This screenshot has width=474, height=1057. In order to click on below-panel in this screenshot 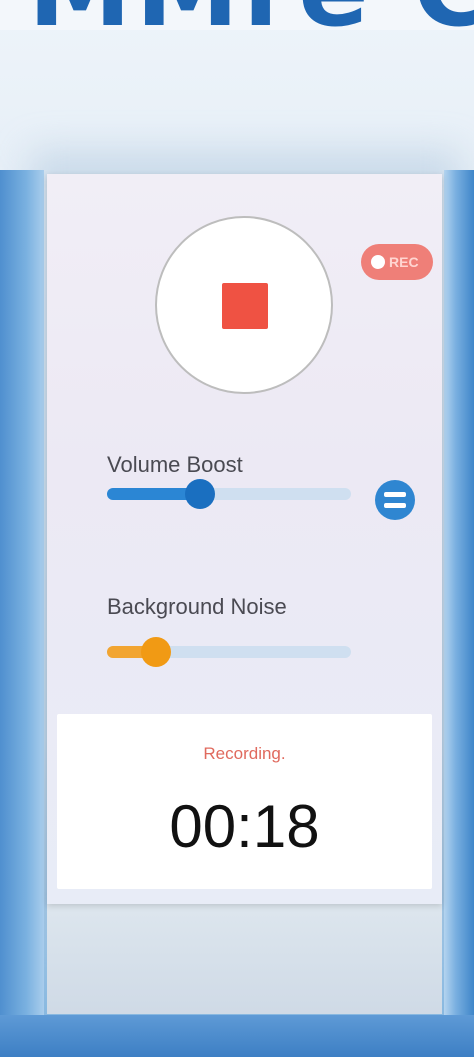, I will do `click(244, 959)`.